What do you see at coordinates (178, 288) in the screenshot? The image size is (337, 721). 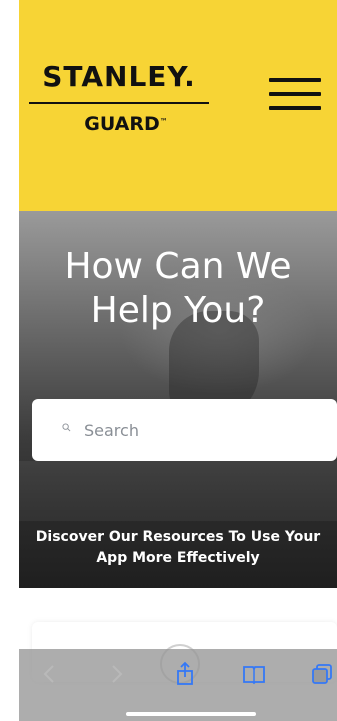 I see `hero-title: How Can We Help You?` at bounding box center [178, 288].